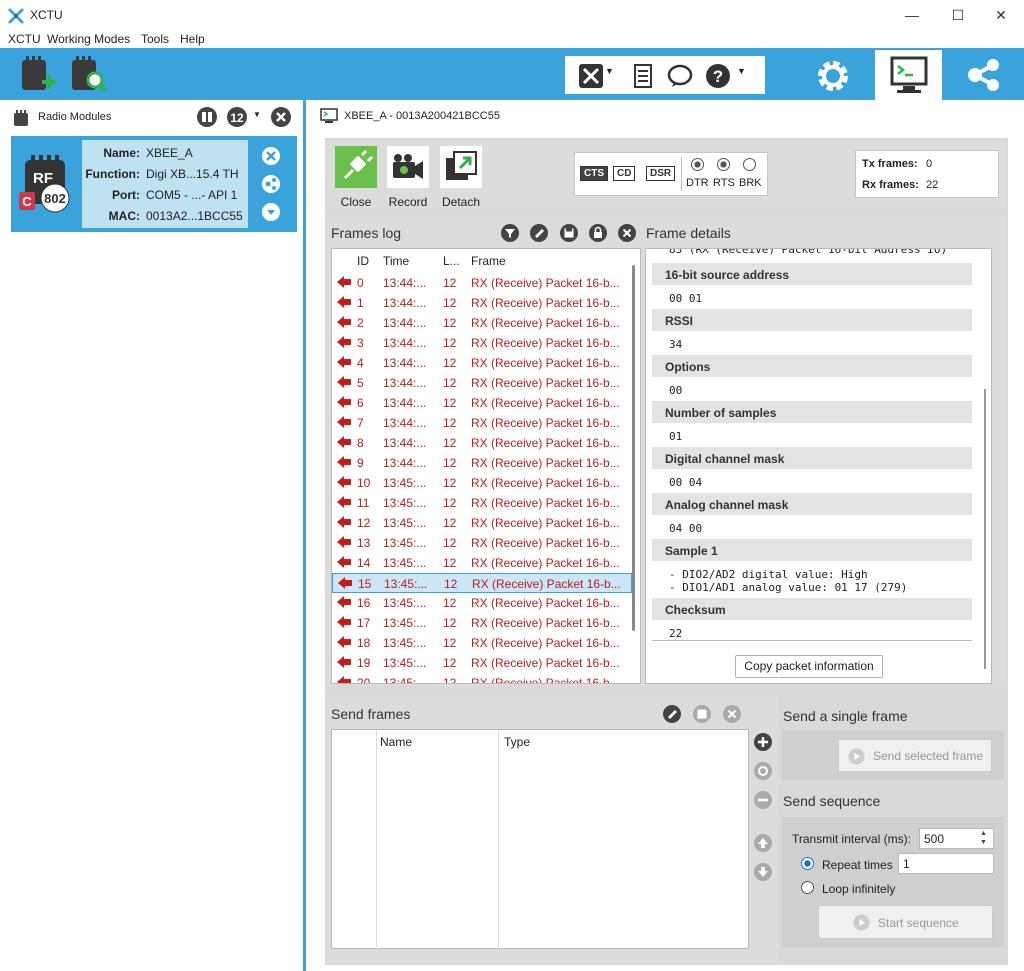  Describe the element at coordinates (697, 164) in the screenshot. I see `dtr-radio` at that location.